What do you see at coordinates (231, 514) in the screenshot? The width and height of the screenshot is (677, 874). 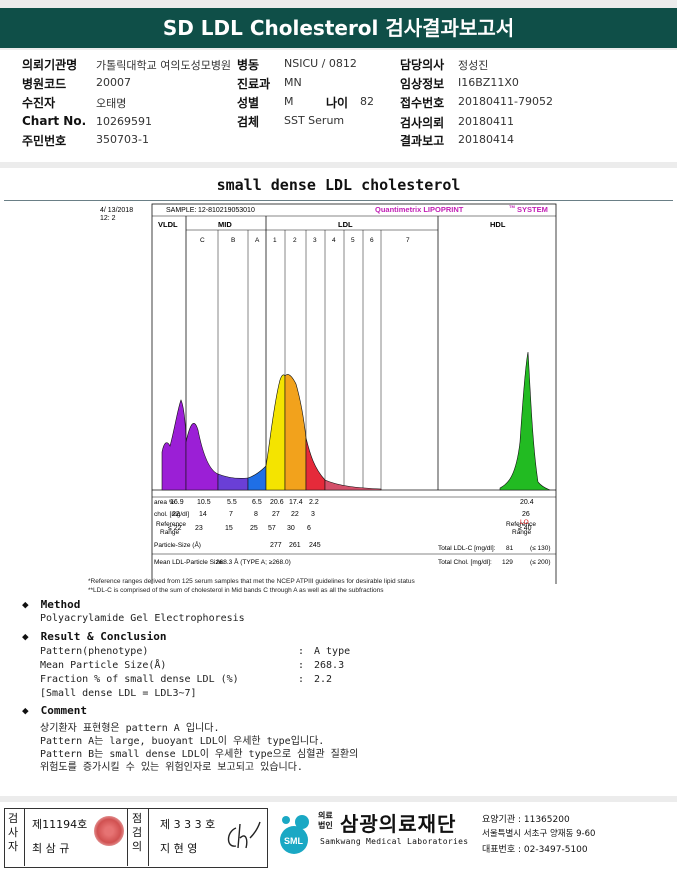 I see `chol-value: 7` at bounding box center [231, 514].